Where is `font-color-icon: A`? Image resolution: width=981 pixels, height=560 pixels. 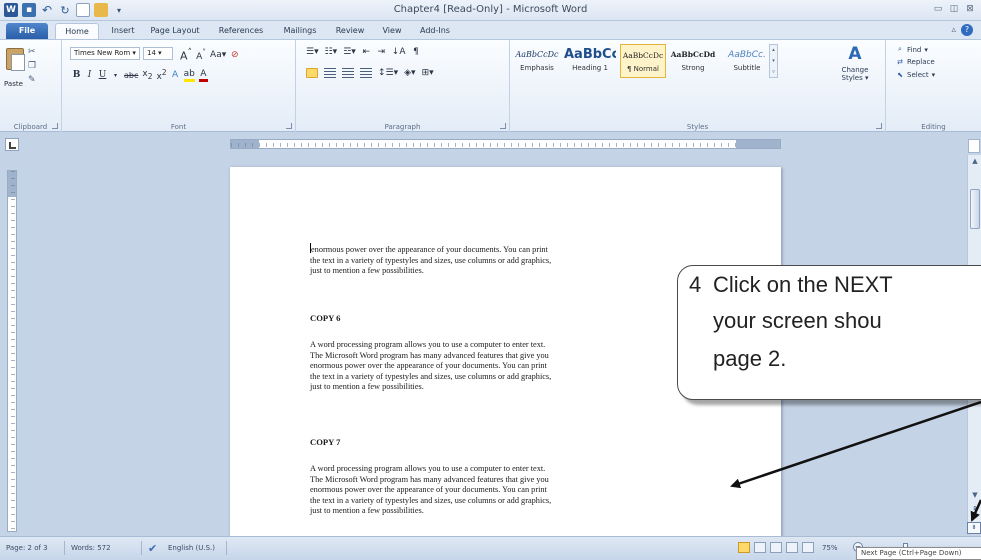 font-color-icon: A is located at coordinates (203, 75).